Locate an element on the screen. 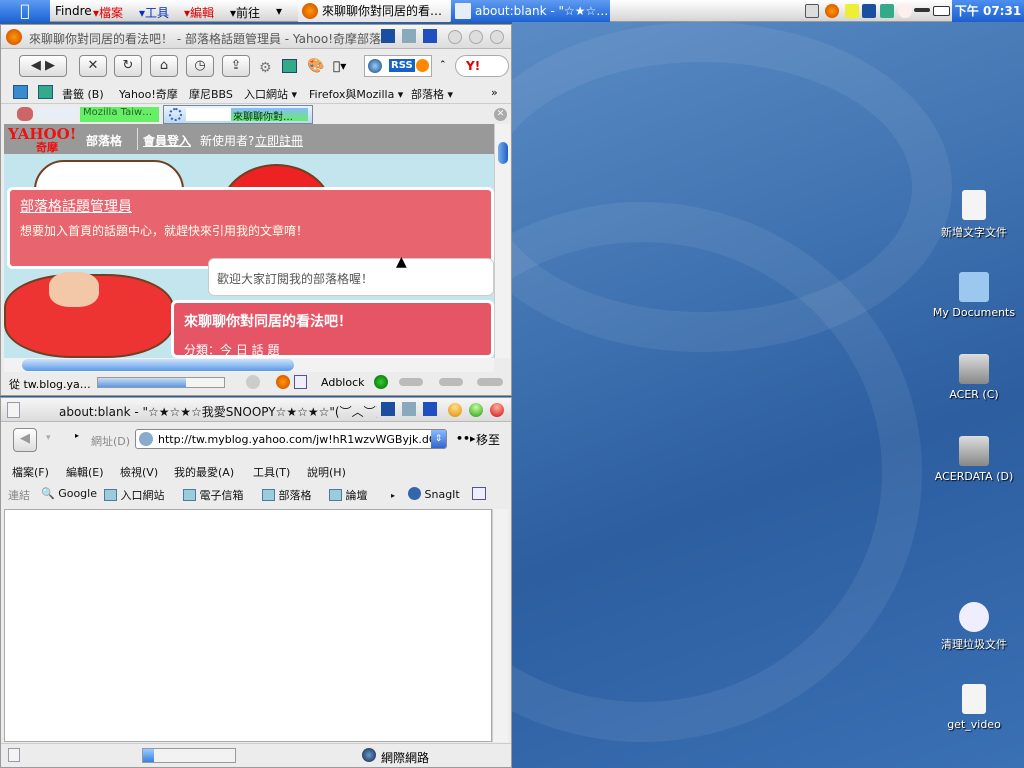  menu-tools: 工具(T) is located at coordinates (271, 472).